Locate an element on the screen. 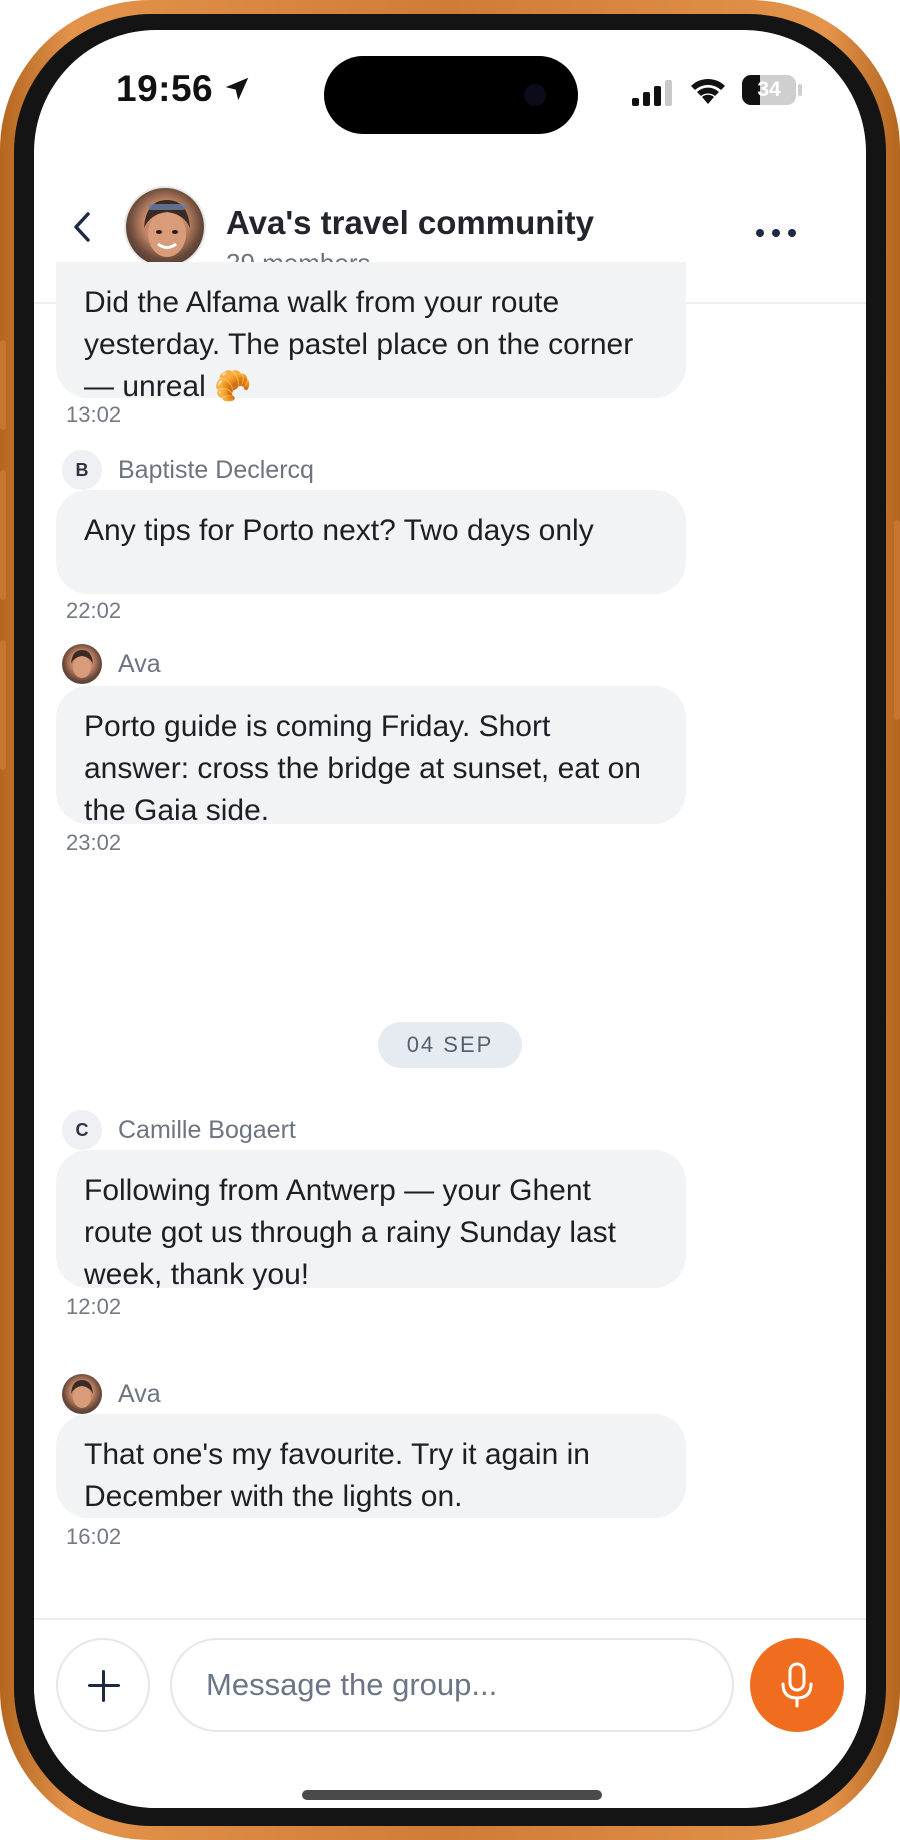 Image resolution: width=900 pixels, height=1840 pixels. group-avatar is located at coordinates (165, 227).